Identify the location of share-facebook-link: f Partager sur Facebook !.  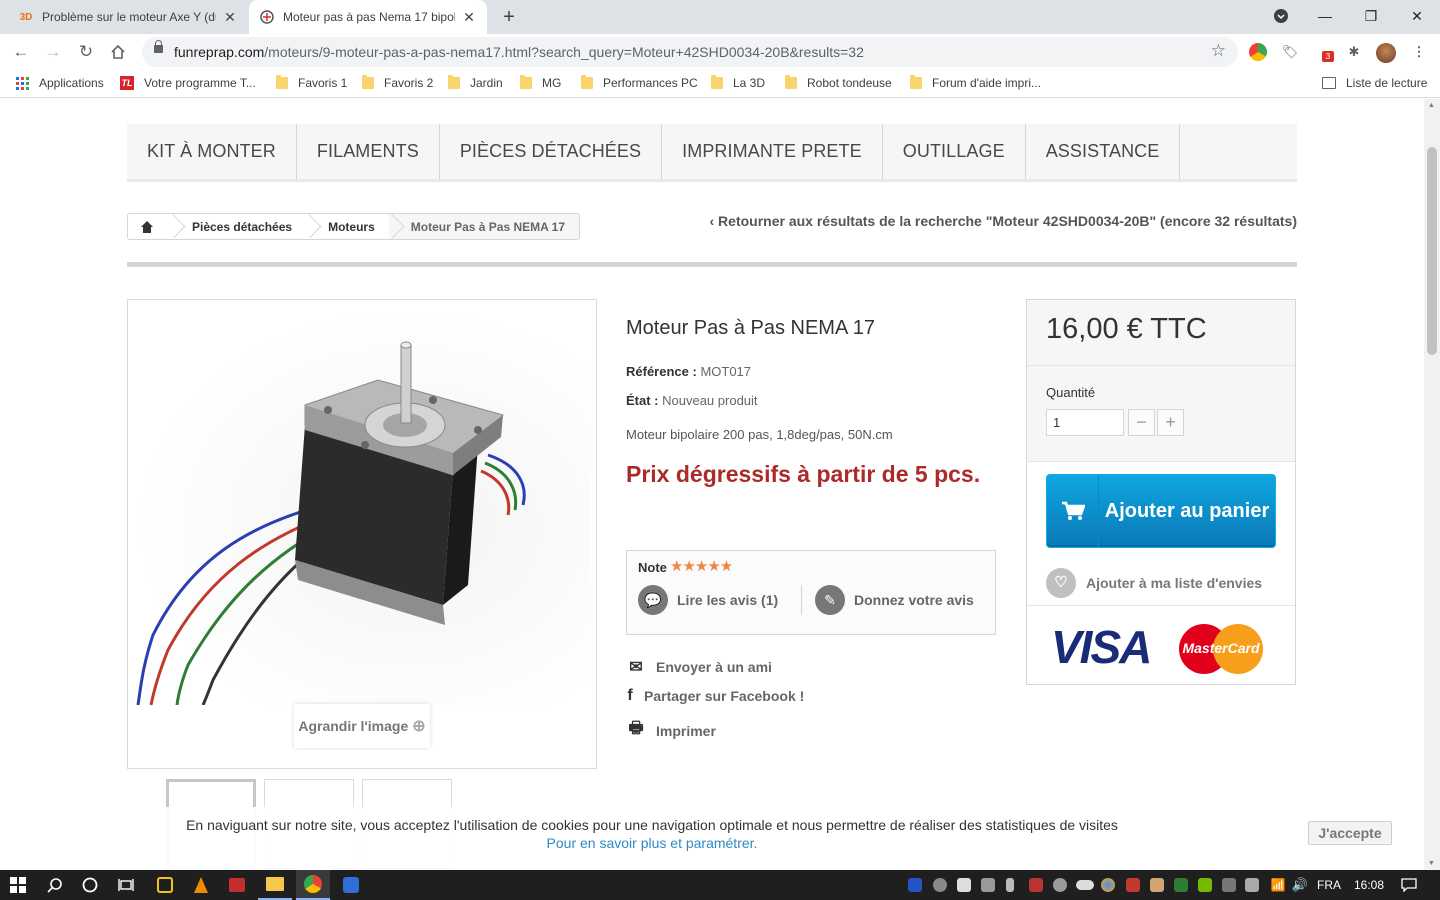
(715, 696).